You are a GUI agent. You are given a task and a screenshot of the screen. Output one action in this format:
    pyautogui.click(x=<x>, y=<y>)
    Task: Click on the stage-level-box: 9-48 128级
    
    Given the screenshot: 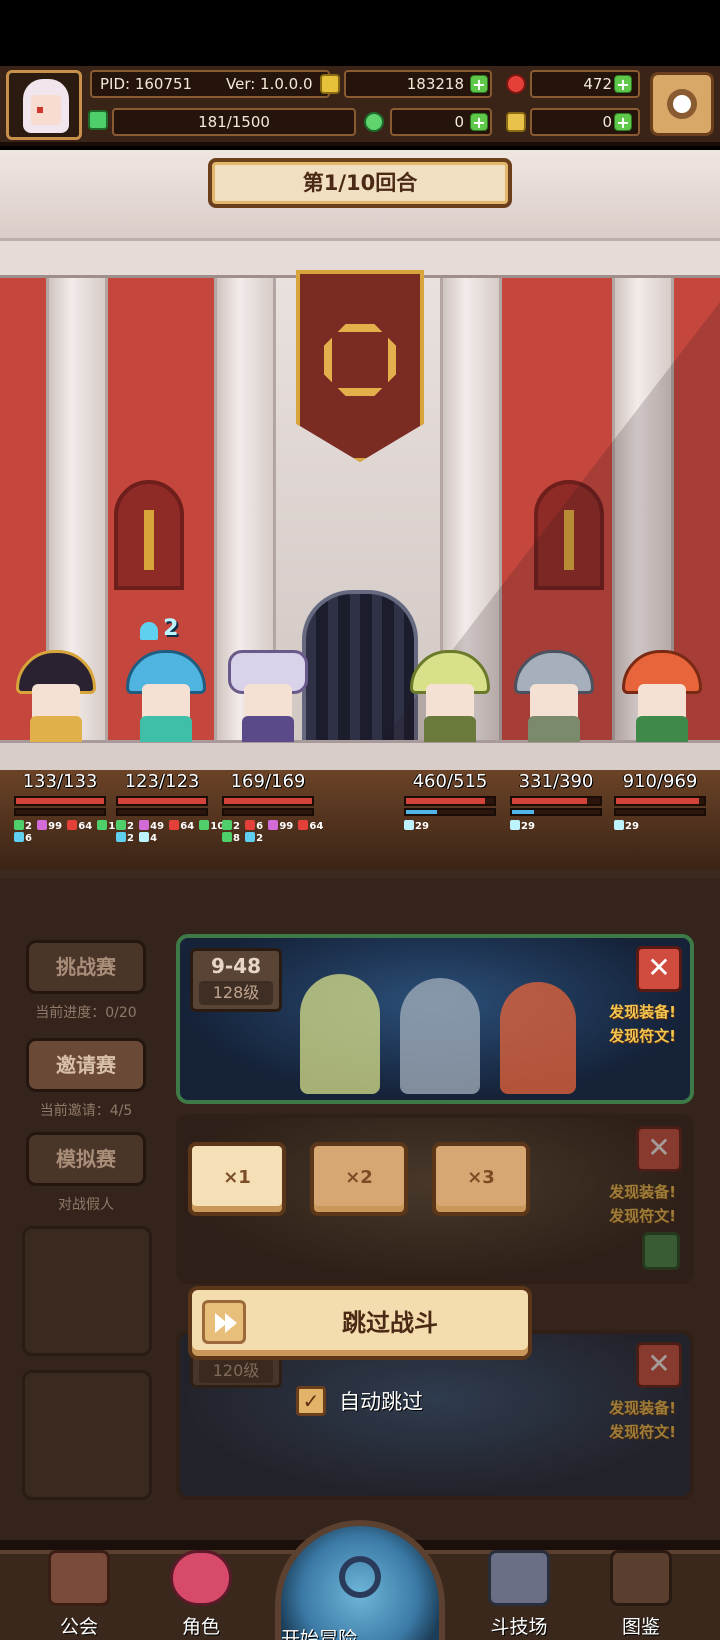 What is the action you would take?
    pyautogui.click(x=236, y=980)
    